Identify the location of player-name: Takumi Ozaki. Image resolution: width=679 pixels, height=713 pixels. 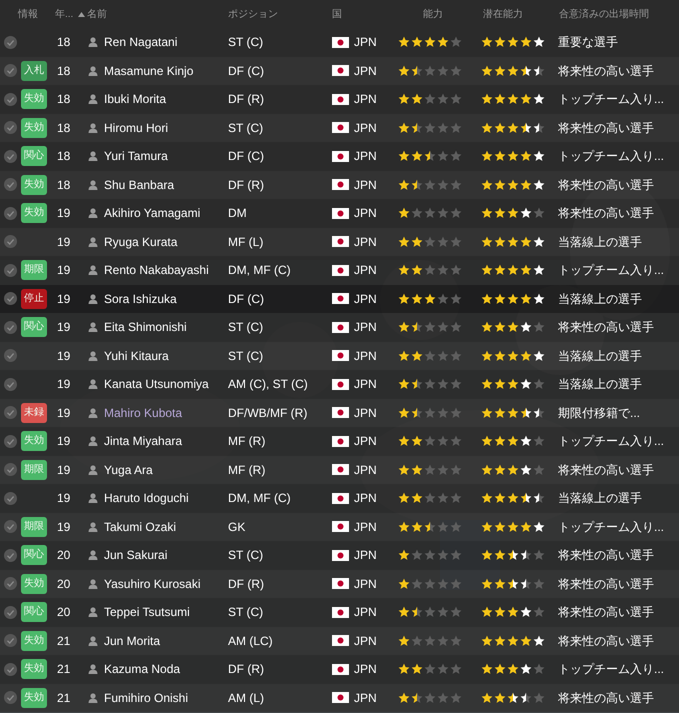
(166, 527).